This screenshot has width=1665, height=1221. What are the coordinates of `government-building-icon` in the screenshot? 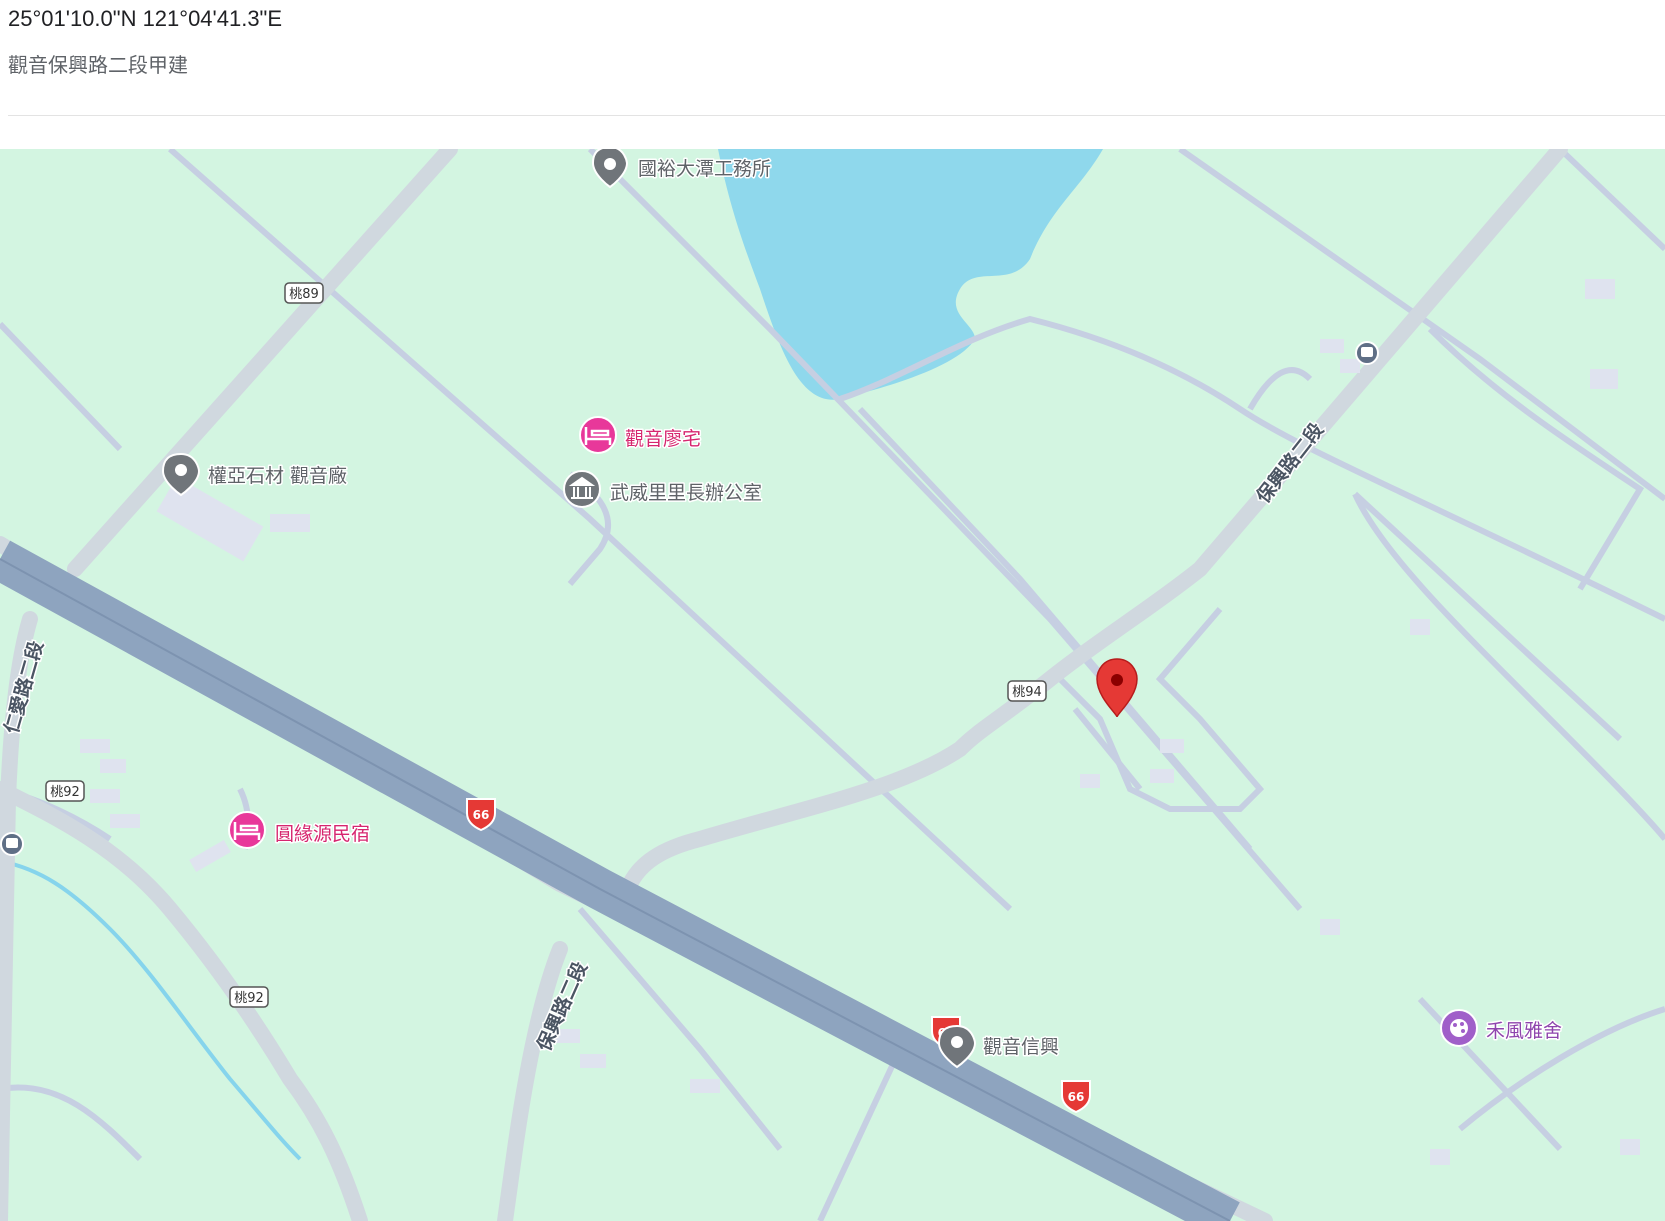 It's located at (582, 489).